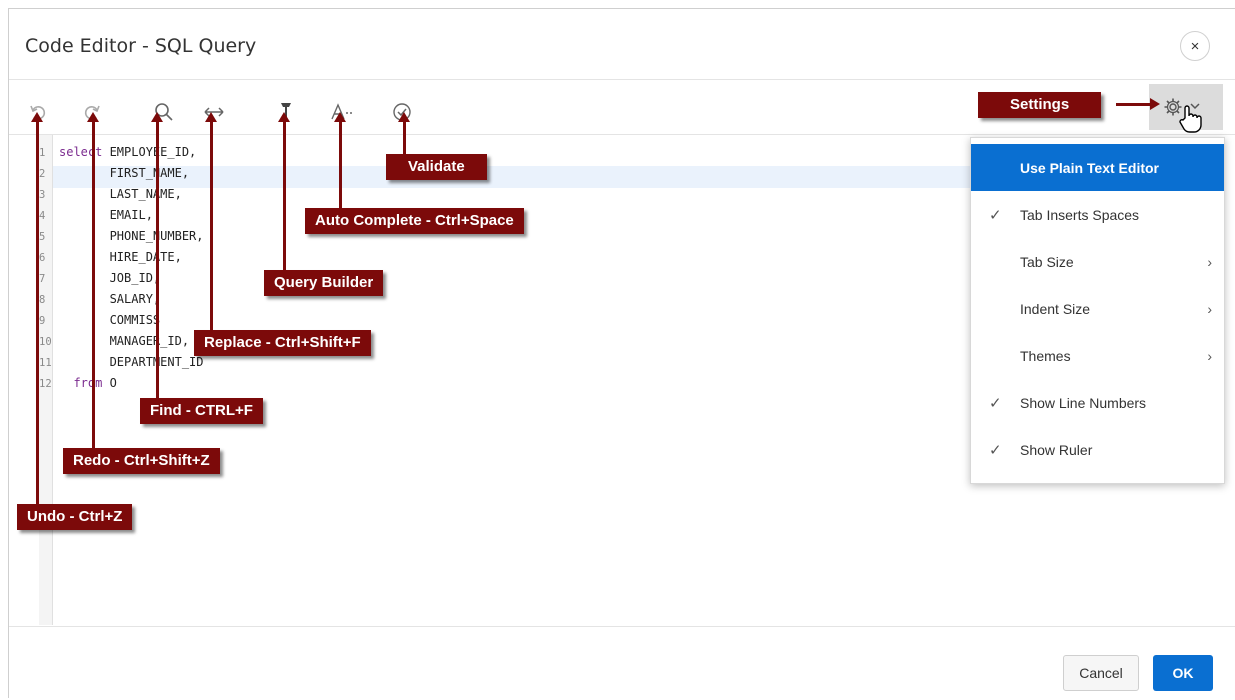 The height and width of the screenshot is (700, 1235). I want to click on code-text: EMAIL,, so click(106, 215).